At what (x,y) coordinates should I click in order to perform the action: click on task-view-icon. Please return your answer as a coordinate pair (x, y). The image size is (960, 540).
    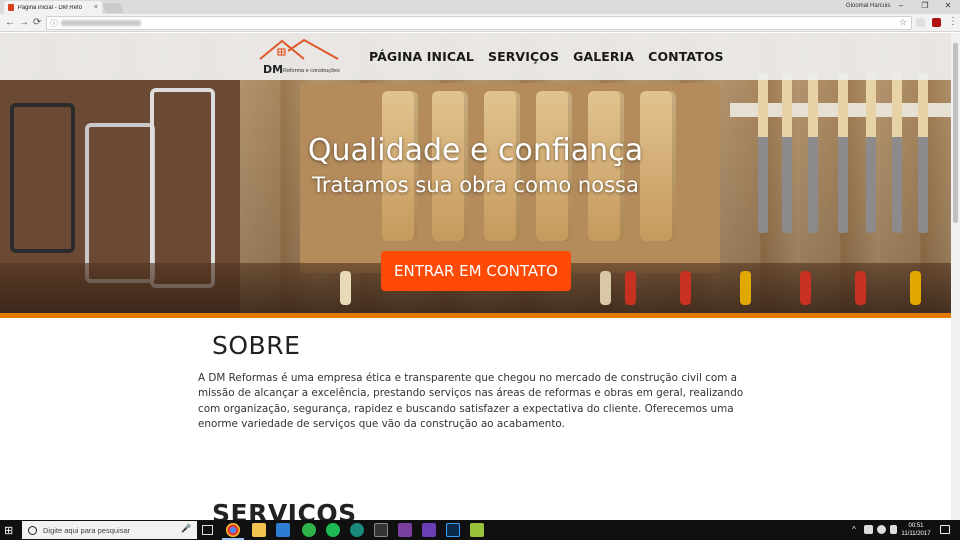
    Looking at the image, I should click on (207, 530).